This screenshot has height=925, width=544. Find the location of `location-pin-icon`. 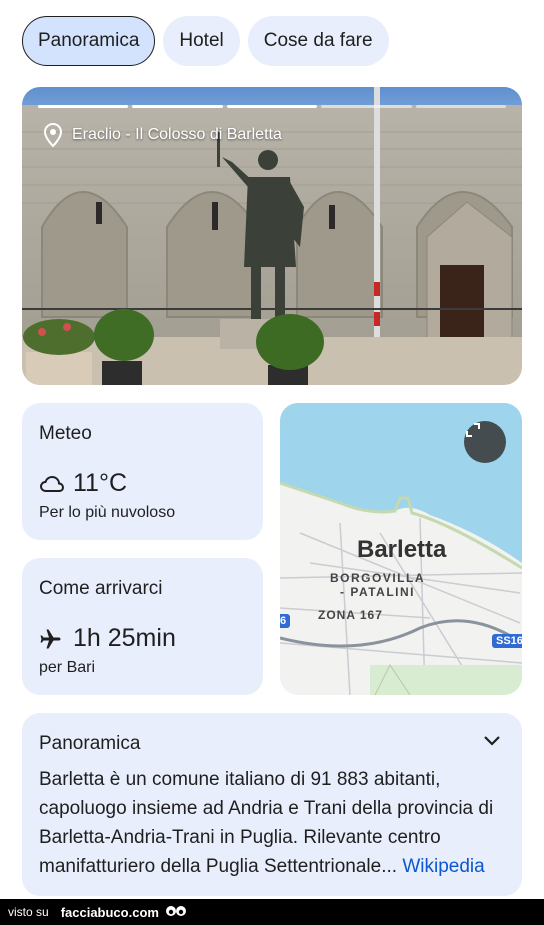

location-pin-icon is located at coordinates (53, 135).